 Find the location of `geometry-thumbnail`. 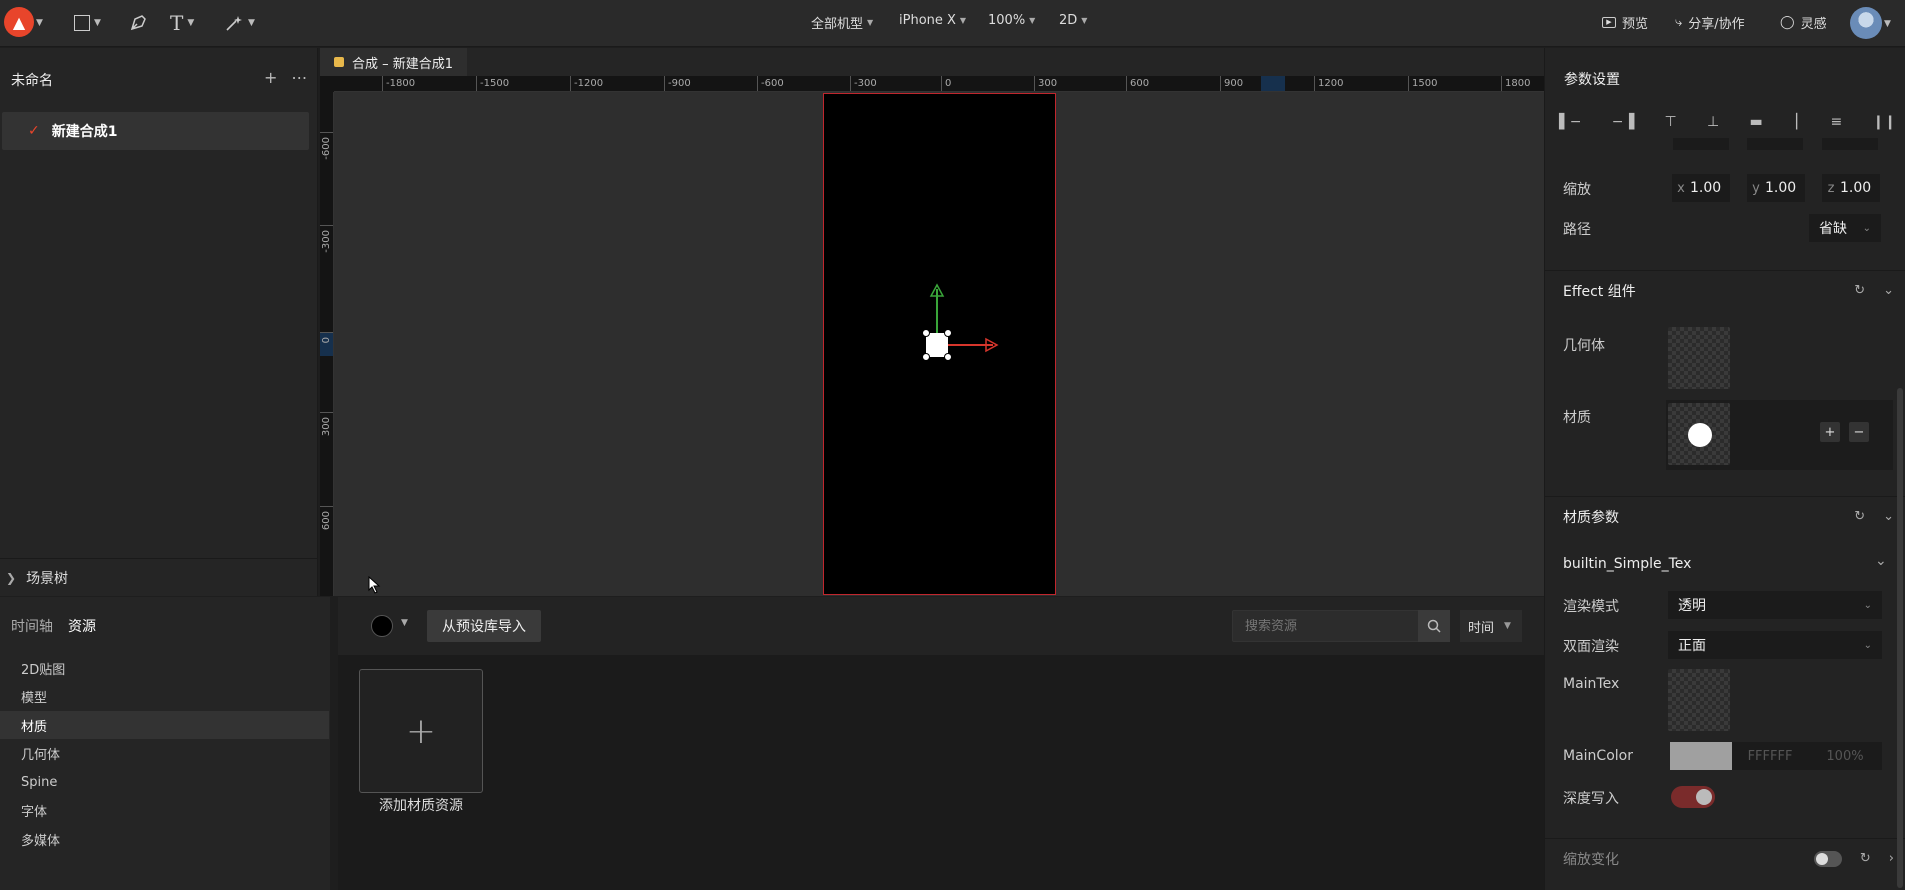

geometry-thumbnail is located at coordinates (1699, 358).